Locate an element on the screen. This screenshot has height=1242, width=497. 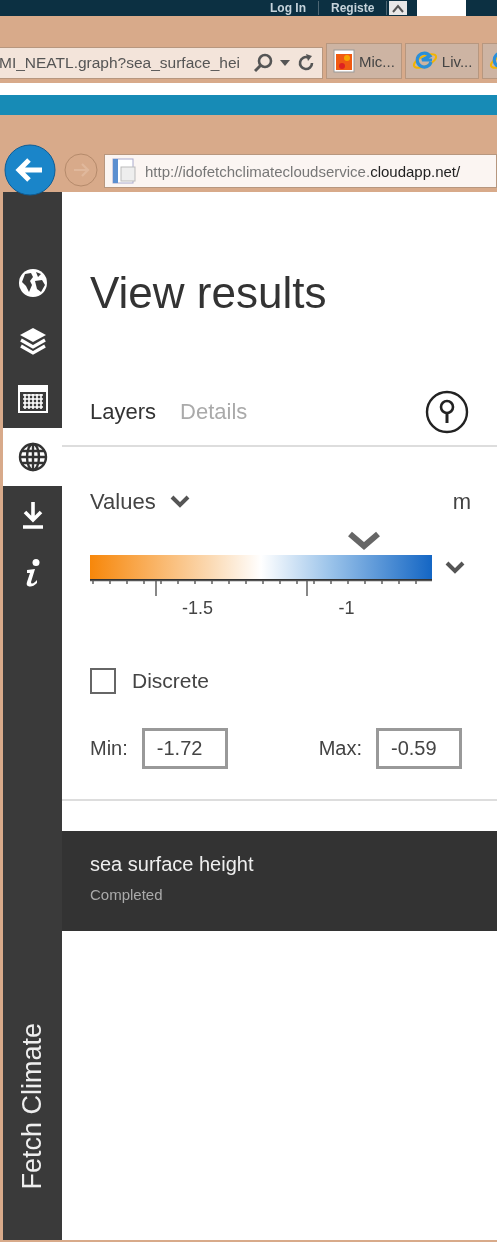
values-label: Values is located at coordinates (123, 502).